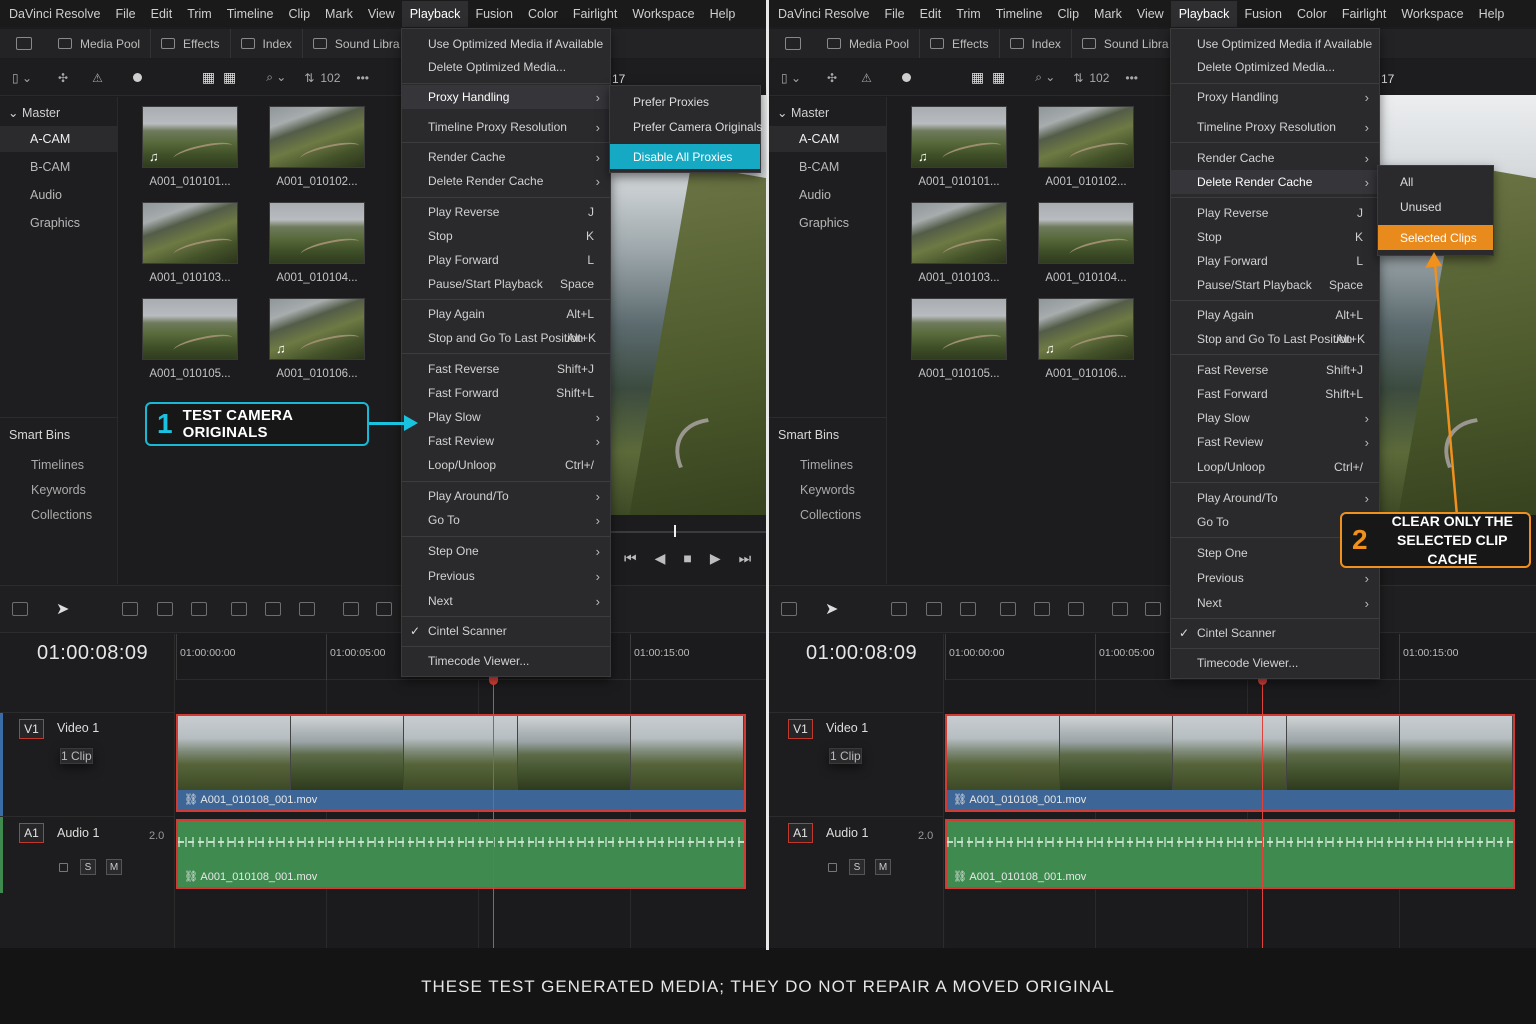 This screenshot has height=1024, width=1536. Describe the element at coordinates (506, 260) in the screenshot. I see `menu-item-play-forward: Play Forward L` at that location.